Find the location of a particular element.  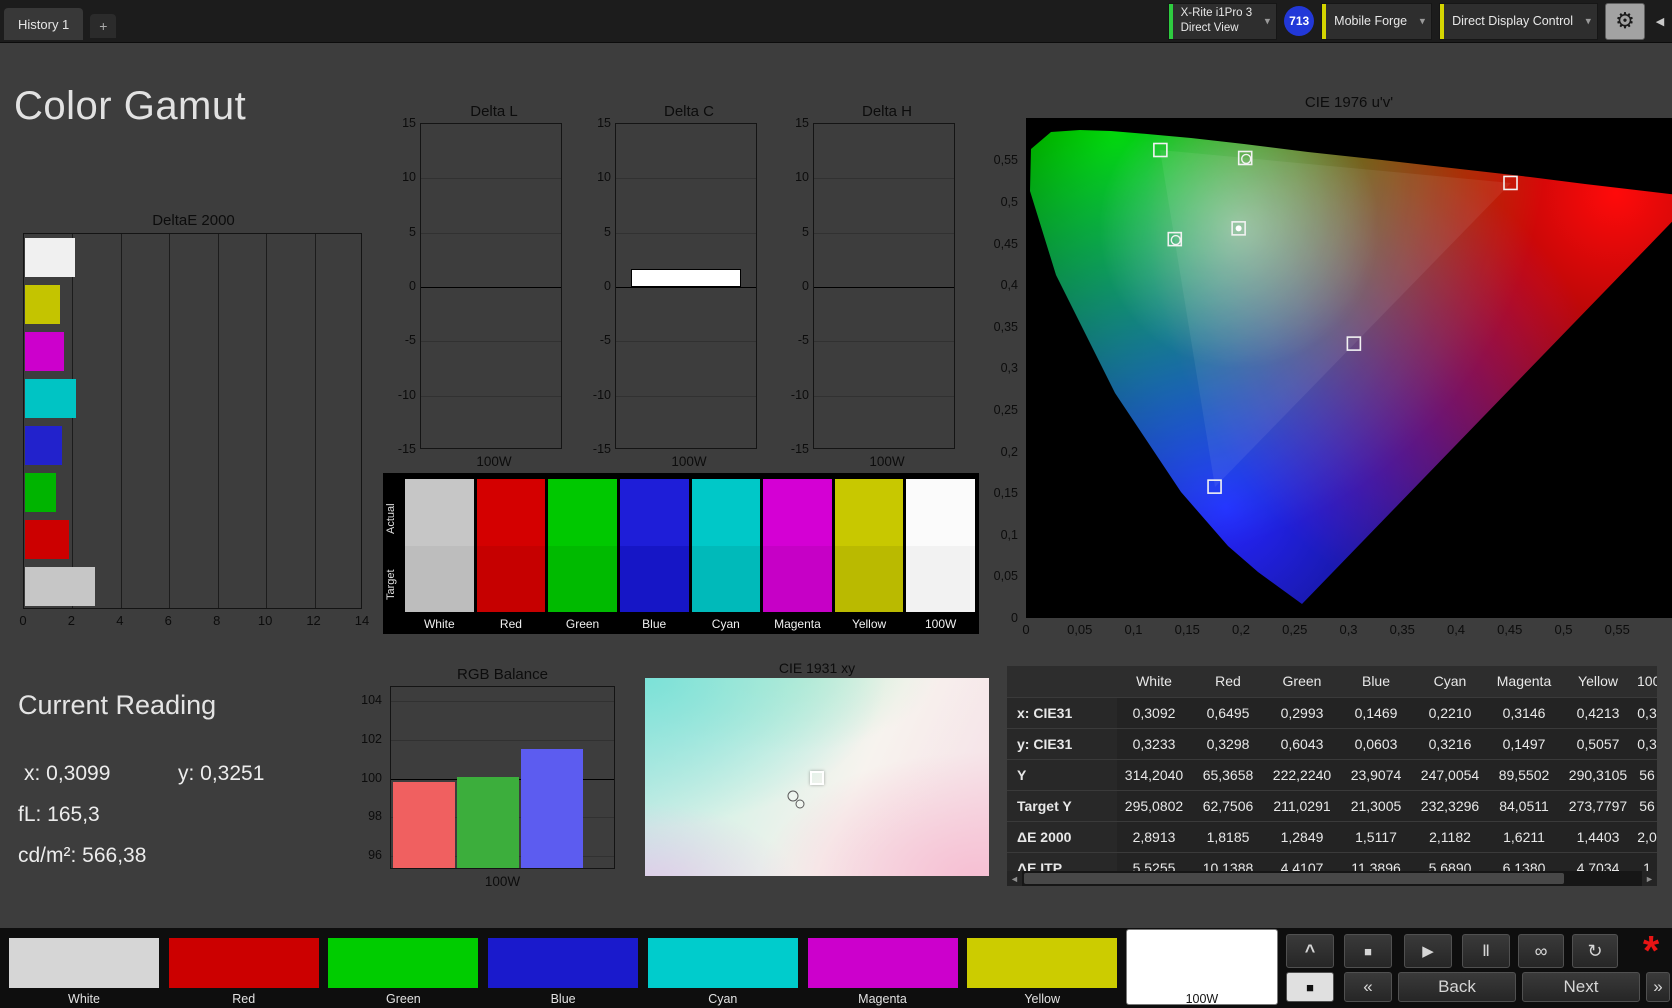

delta-l-ytick-label: -5 is located at coordinates (410, 340).